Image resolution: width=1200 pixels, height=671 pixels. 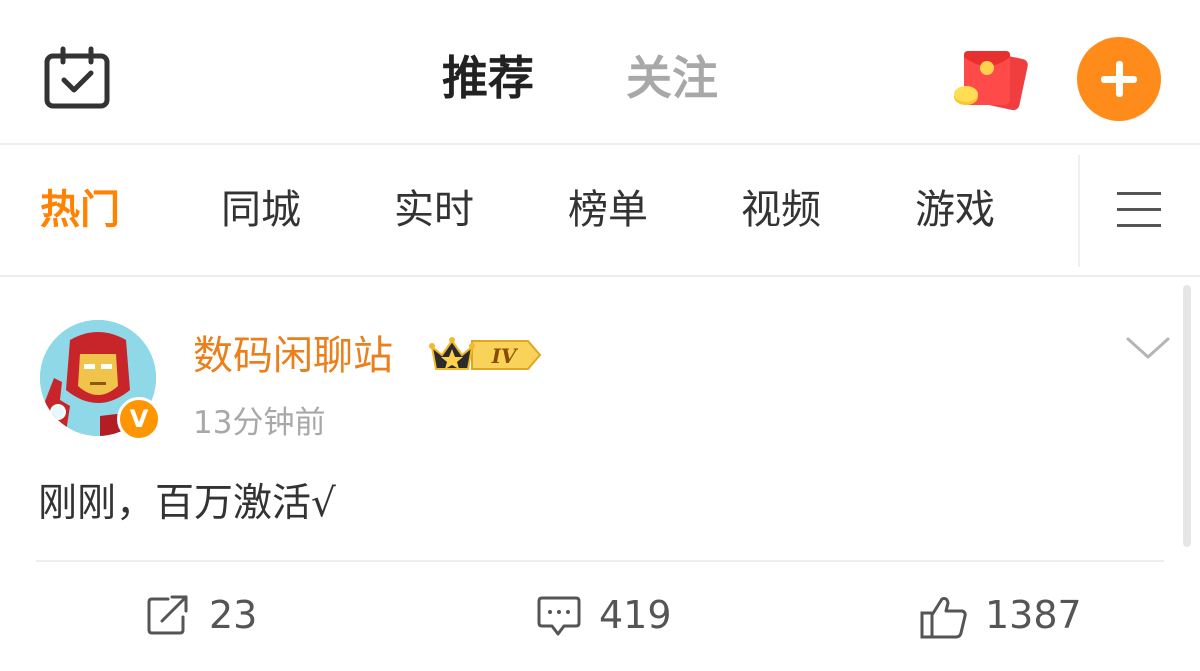 I want to click on level-crown-badge: IV, so click(x=486, y=355).